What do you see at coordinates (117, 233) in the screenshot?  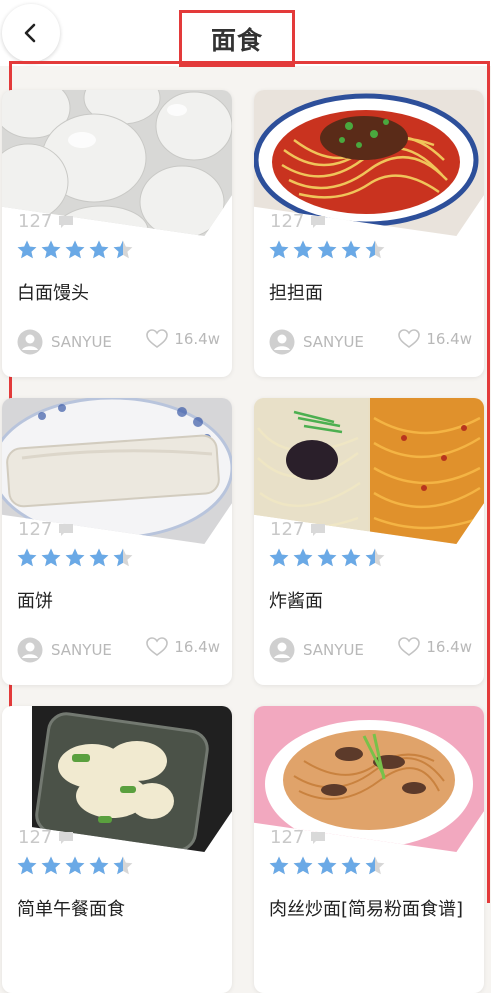 I see `recipe-card: 127 白面馒头 SANYUE 16.4w` at bounding box center [117, 233].